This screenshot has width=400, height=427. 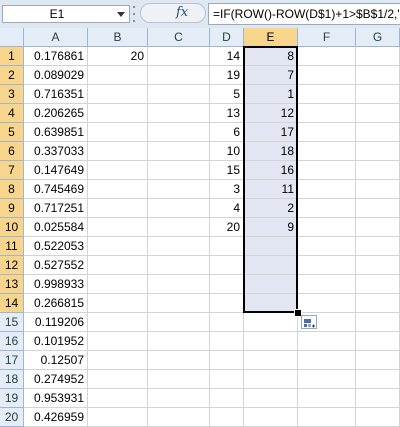 I want to click on cell-c15, so click(x=179, y=322).